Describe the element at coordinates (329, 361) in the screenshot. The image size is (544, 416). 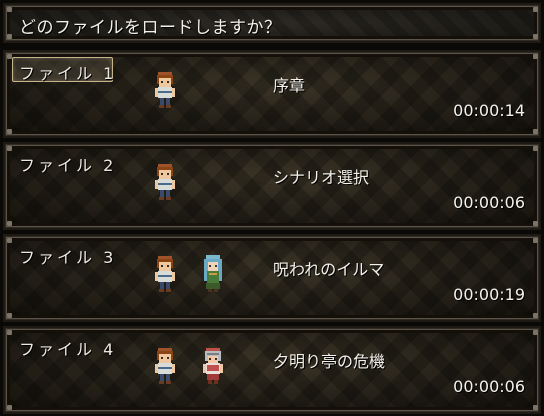
I see `slot-title: 夕明り亭の危機` at that location.